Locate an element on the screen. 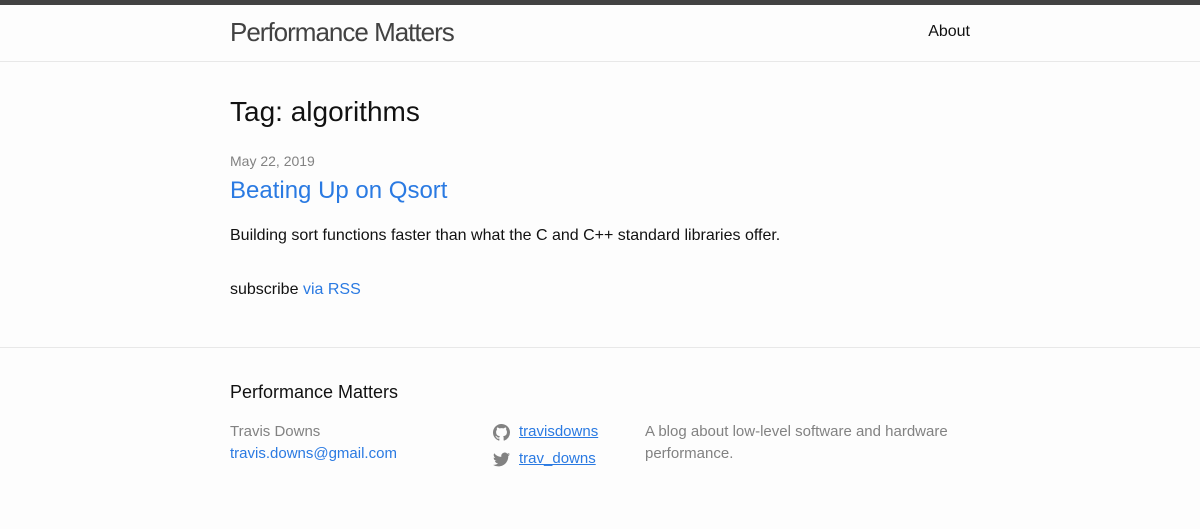  twitter-icon is located at coordinates (501, 459).